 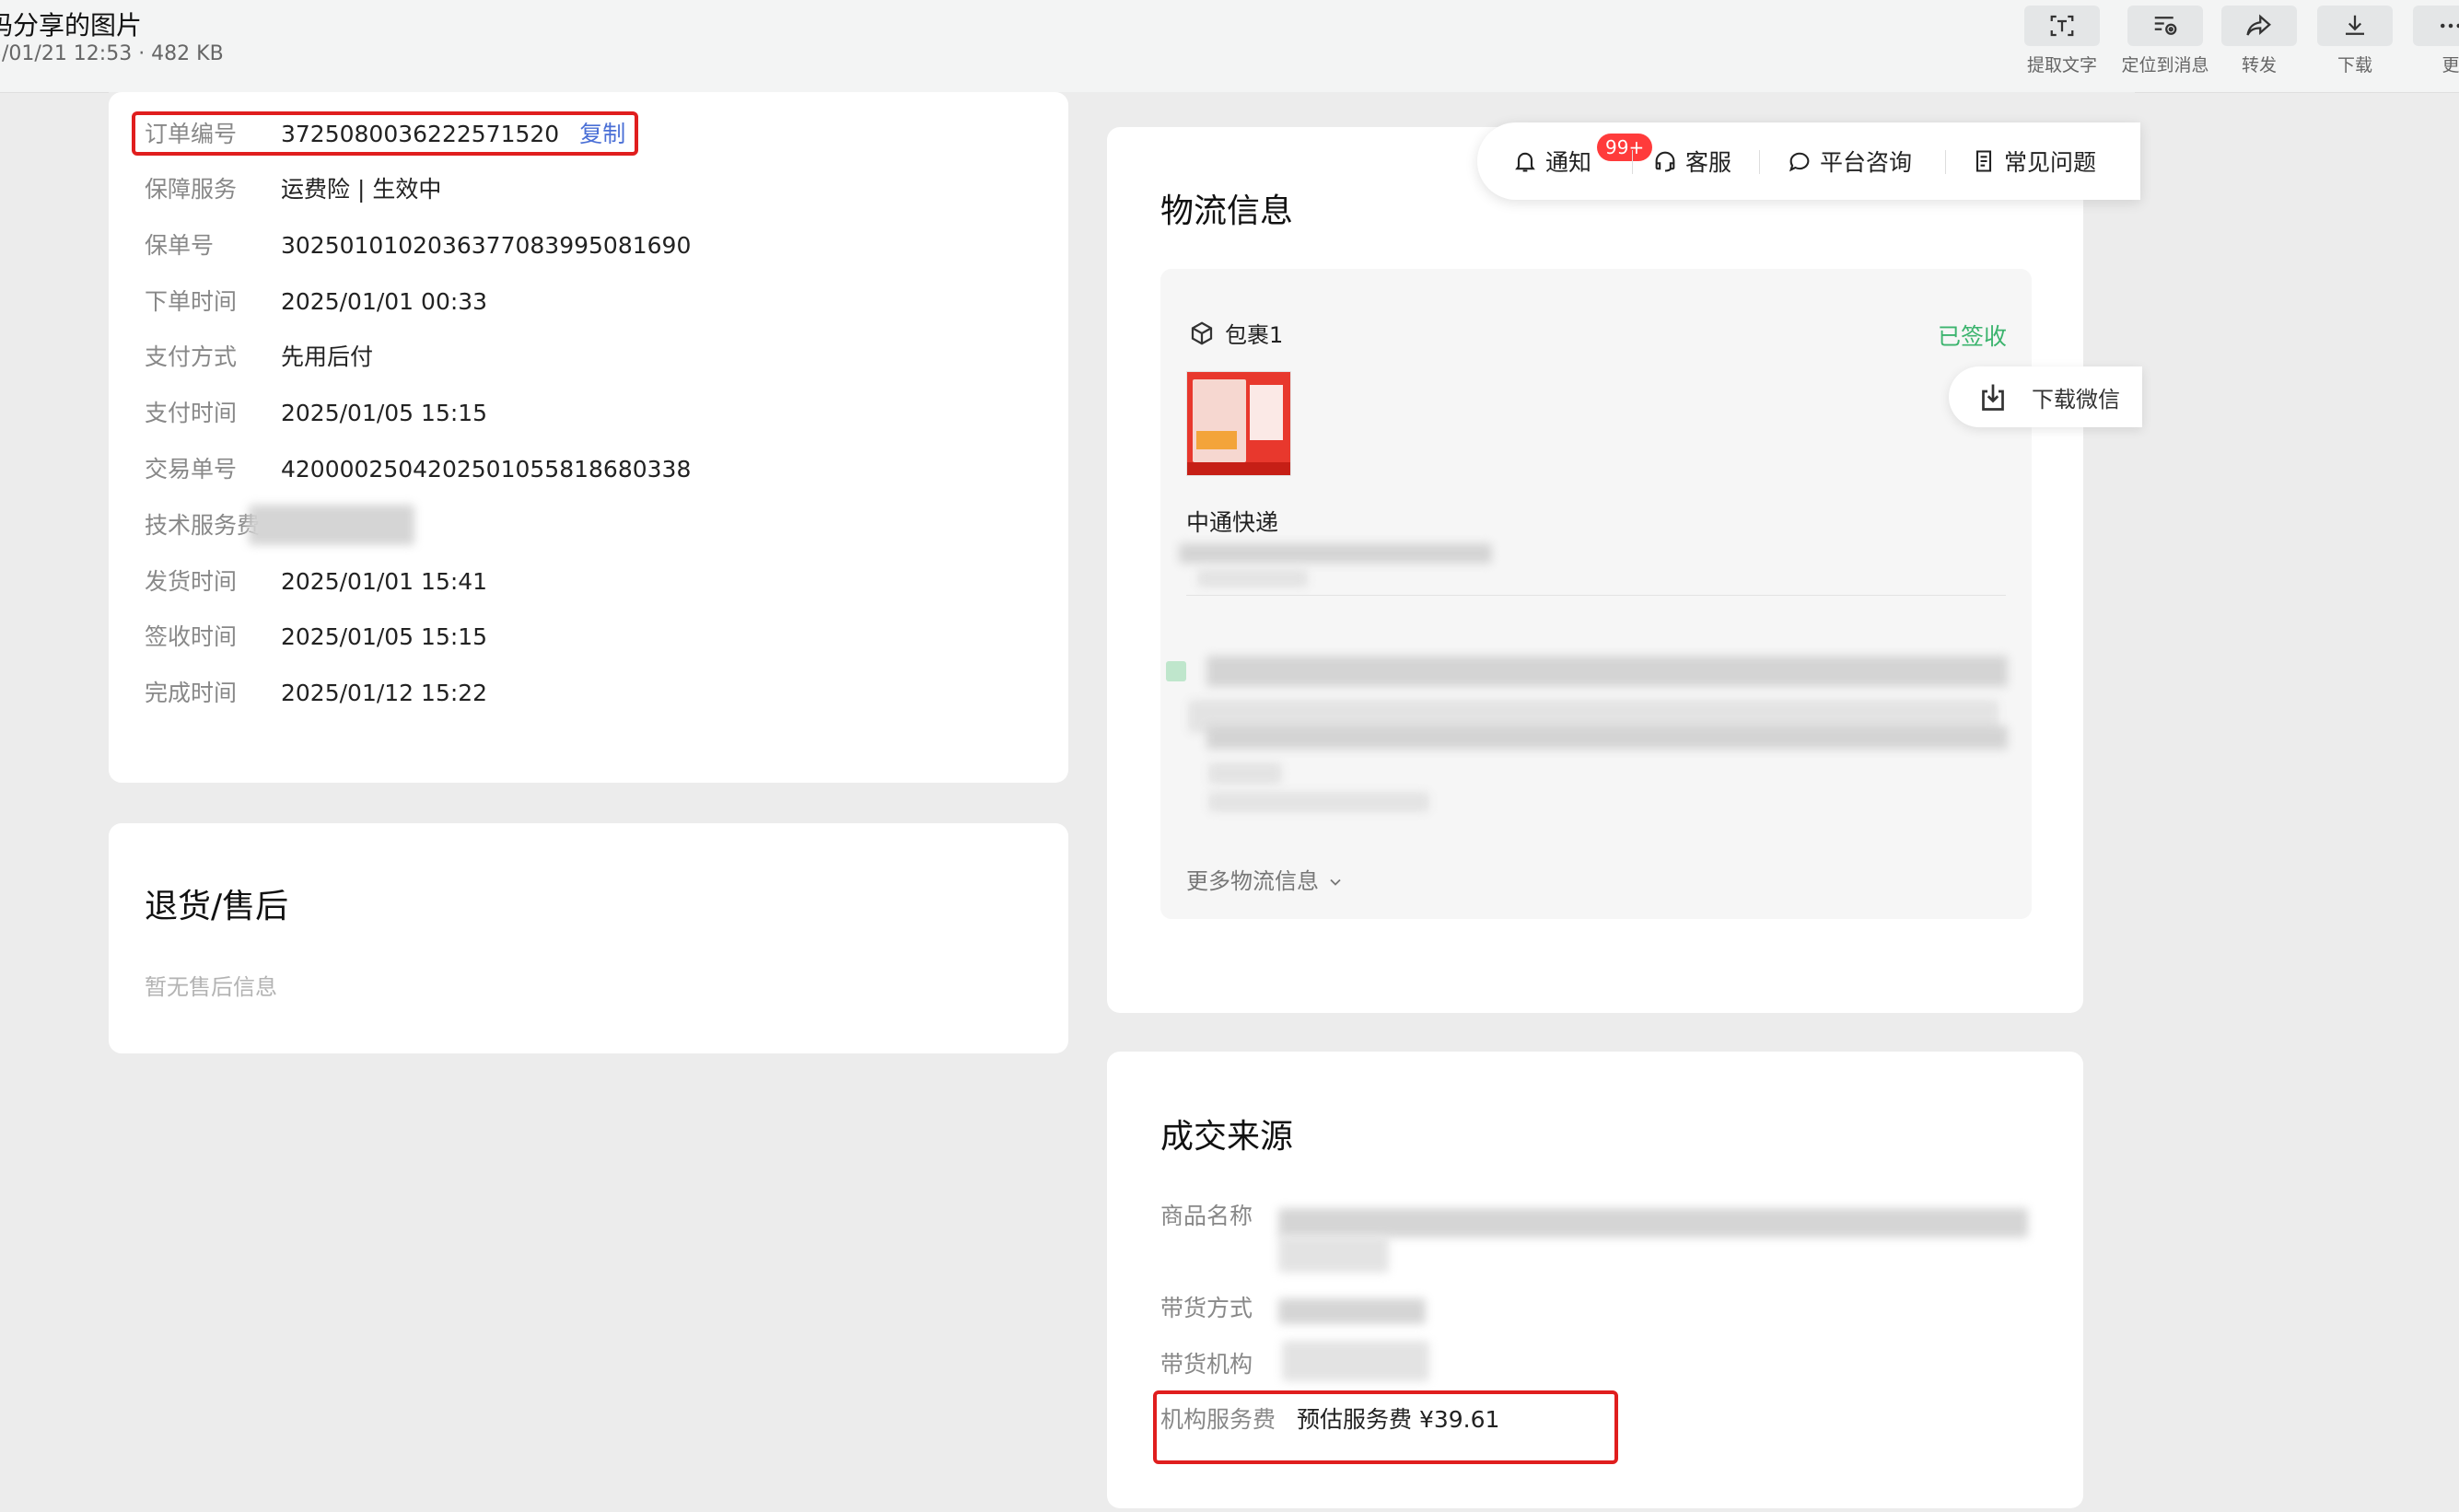 I want to click on selling-mode-label: 带货方式, so click(x=1206, y=1308).